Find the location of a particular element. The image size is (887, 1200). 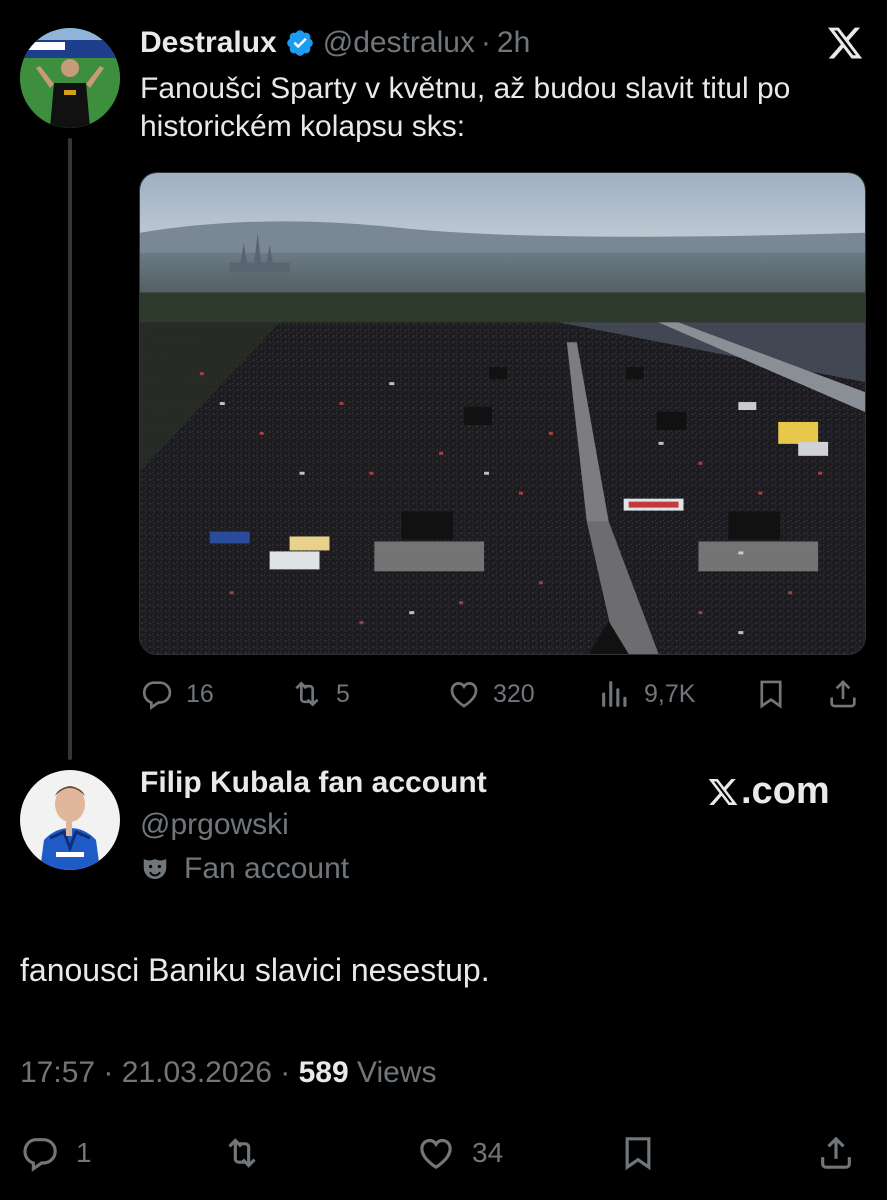

tweet-meta: 17:57 · 21.03.2026 · 589 Views is located at coordinates (228, 1073).